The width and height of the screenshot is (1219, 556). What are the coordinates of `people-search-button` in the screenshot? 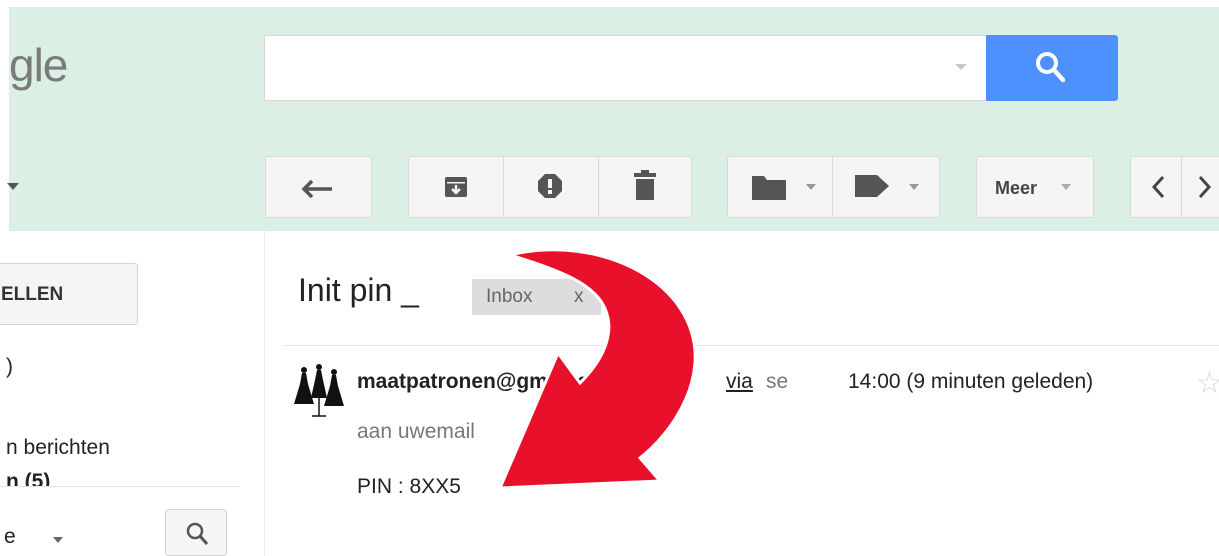 It's located at (196, 532).